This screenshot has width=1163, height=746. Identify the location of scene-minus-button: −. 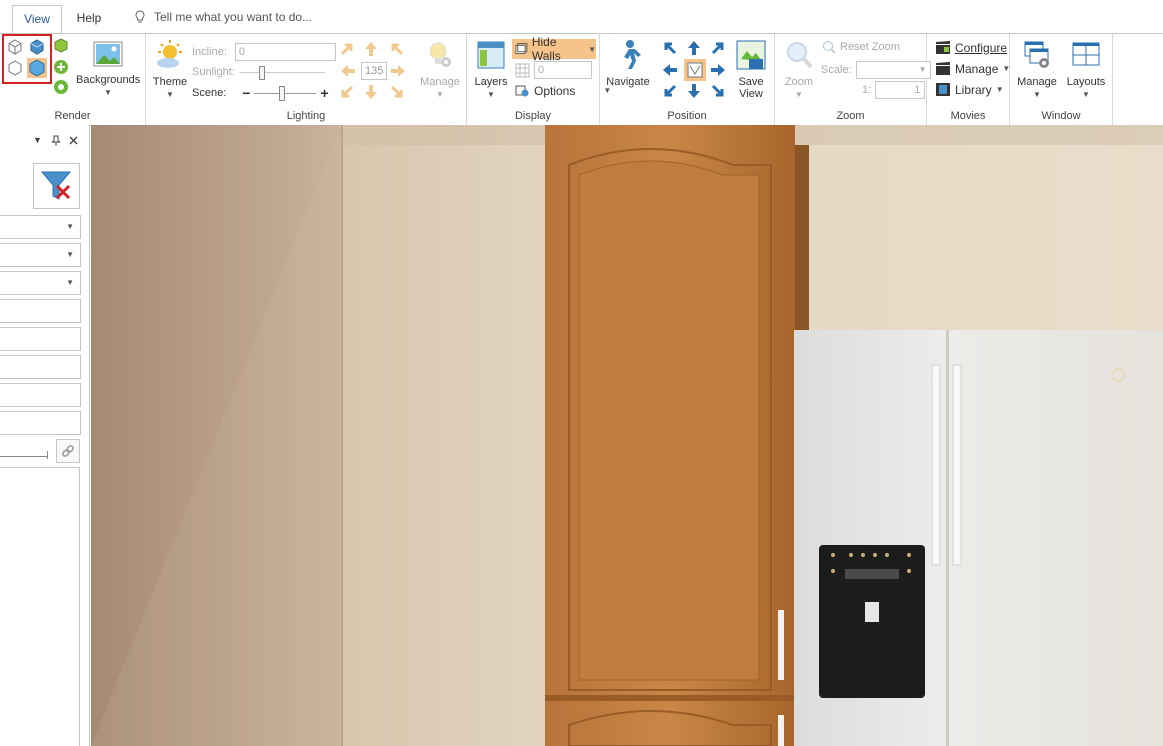
(246, 93).